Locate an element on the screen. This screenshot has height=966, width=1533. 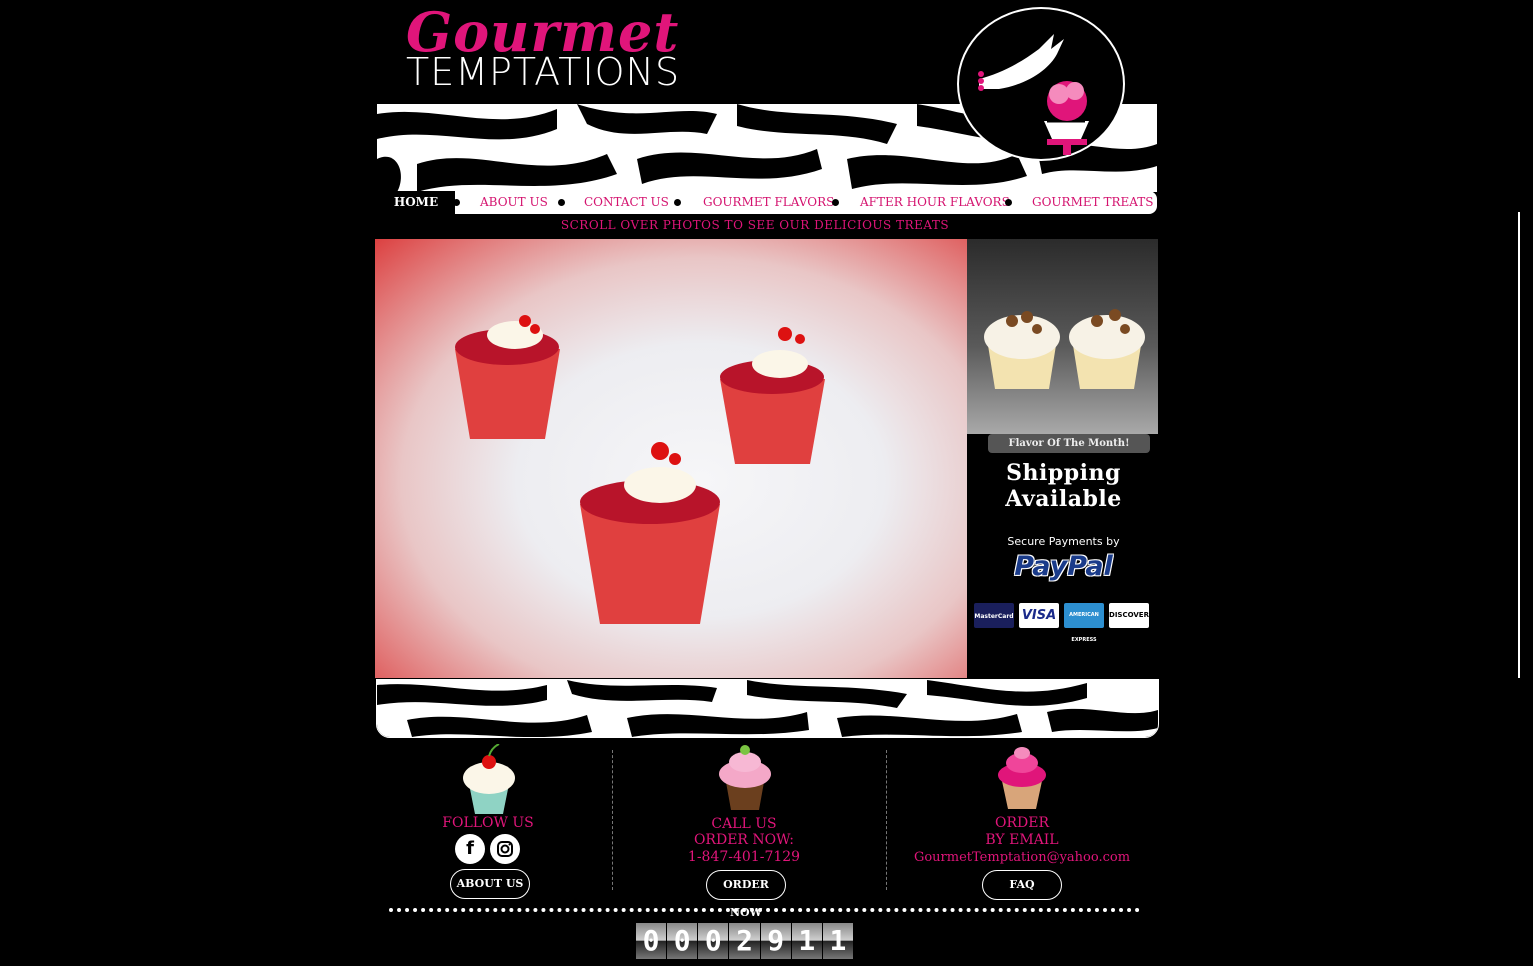
paypal-logo: PayPal is located at coordinates (1063, 566).